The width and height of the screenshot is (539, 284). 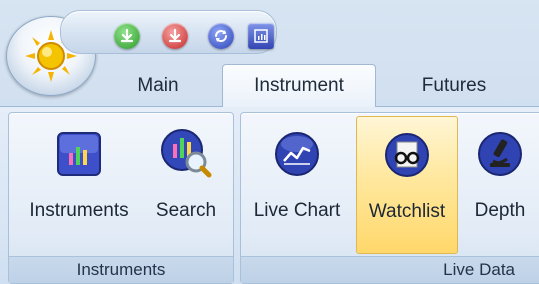 What do you see at coordinates (221, 36) in the screenshot?
I see `refresh-icon` at bounding box center [221, 36].